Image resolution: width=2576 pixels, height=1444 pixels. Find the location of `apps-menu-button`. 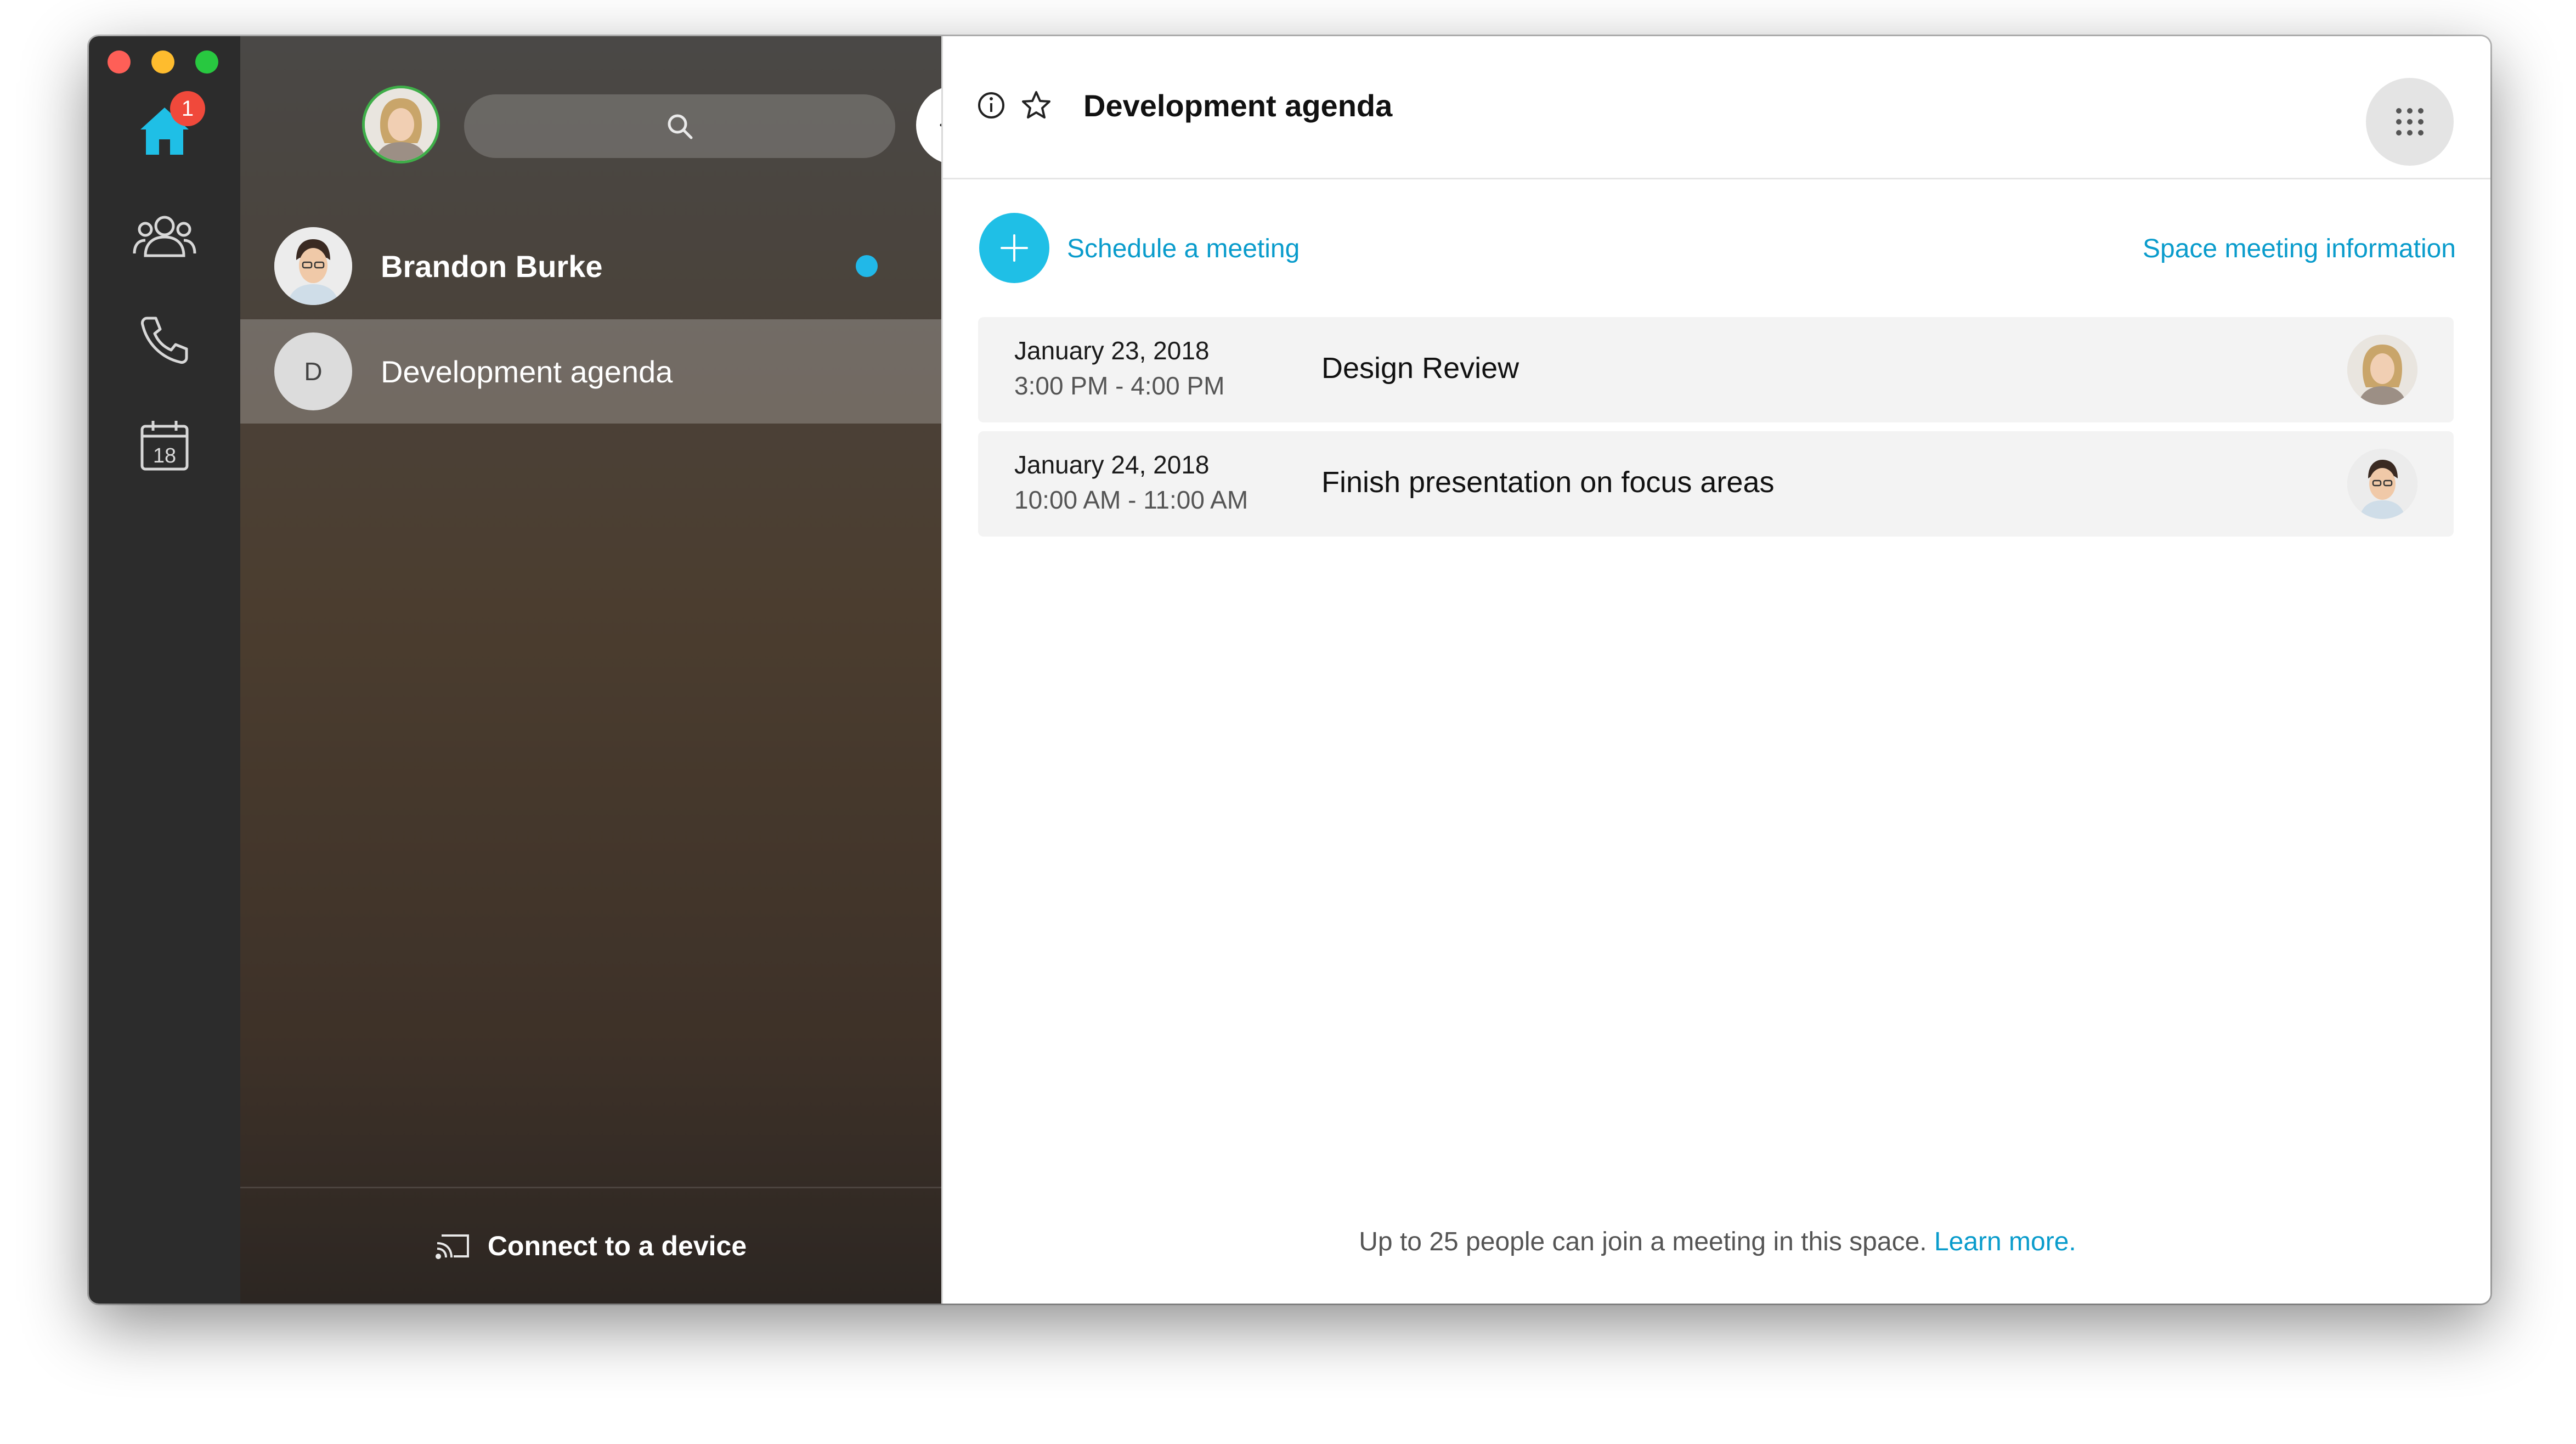

apps-menu-button is located at coordinates (2410, 122).